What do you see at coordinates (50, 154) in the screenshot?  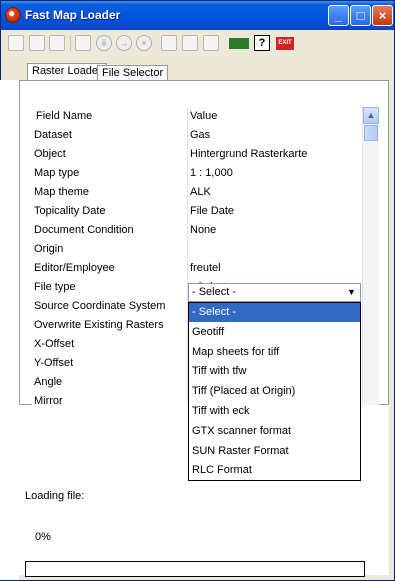 I see `field-name-cell: Object` at bounding box center [50, 154].